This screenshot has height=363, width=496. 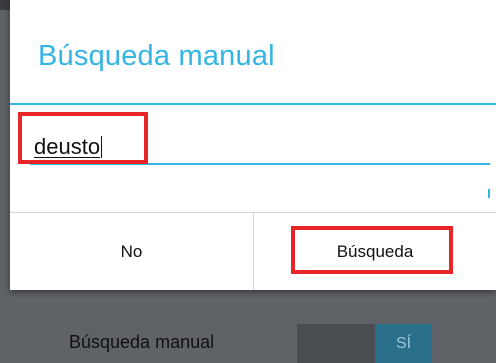 What do you see at coordinates (131, 251) in the screenshot?
I see `no-button: No` at bounding box center [131, 251].